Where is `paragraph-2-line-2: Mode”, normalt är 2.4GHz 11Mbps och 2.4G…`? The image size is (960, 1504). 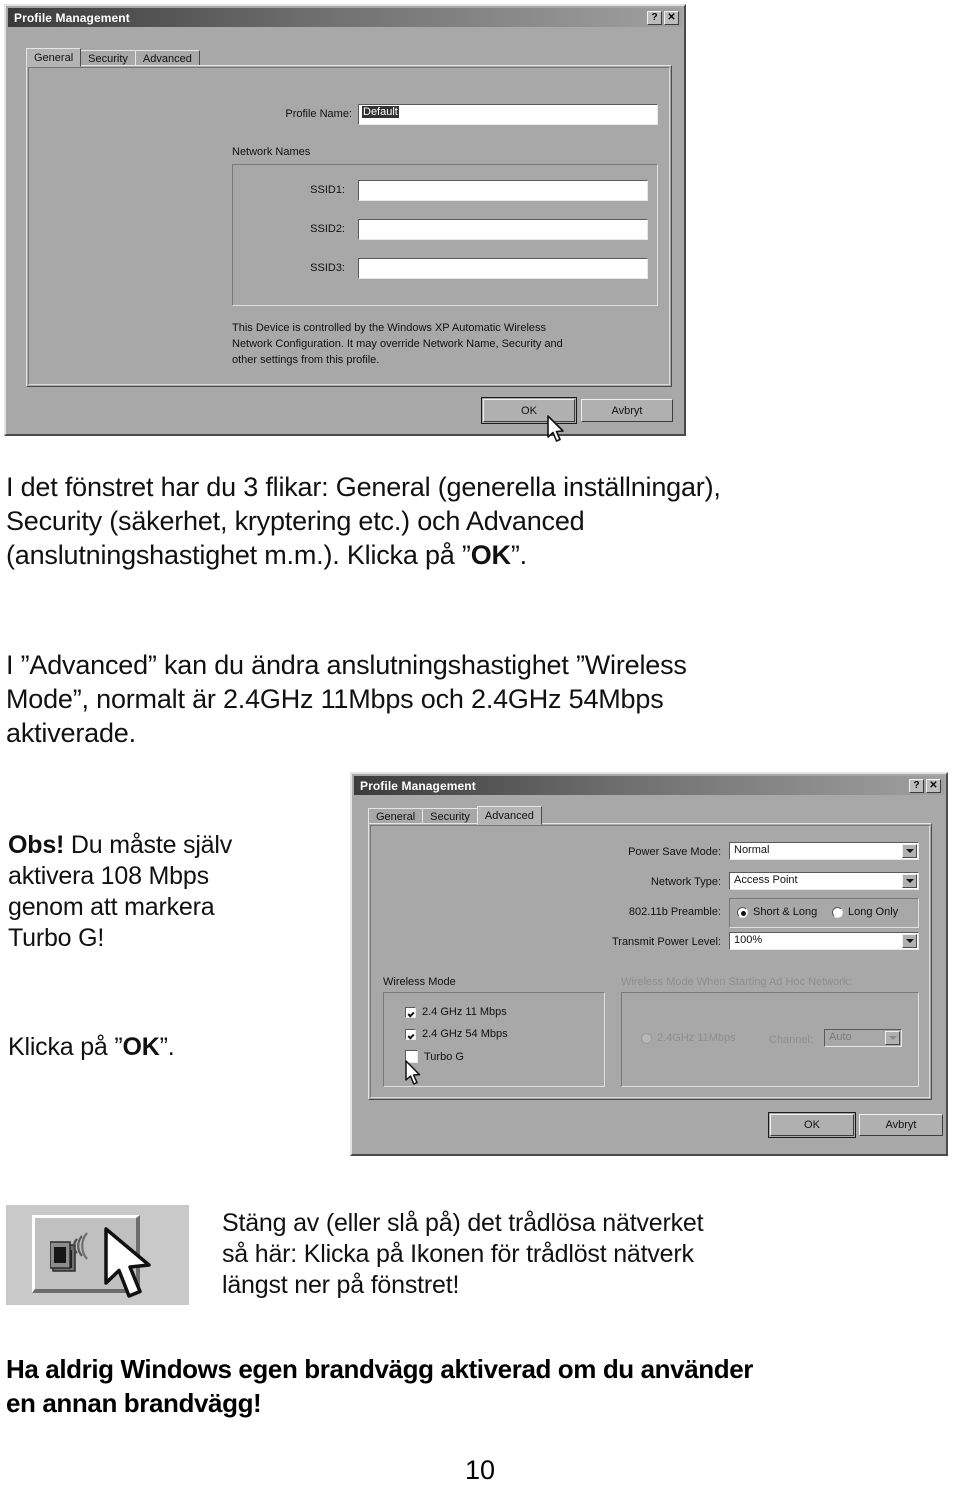
paragraph-2-line-2: Mode”, normalt är 2.4GHz 11Mbps och 2.4G… is located at coordinates (335, 699).